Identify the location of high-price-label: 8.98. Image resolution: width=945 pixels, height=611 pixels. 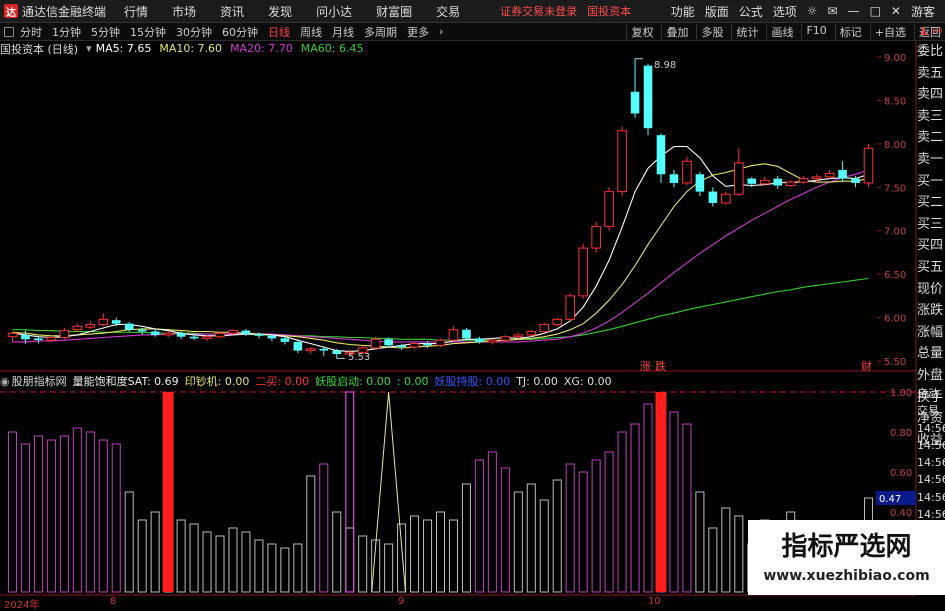
(665, 65).